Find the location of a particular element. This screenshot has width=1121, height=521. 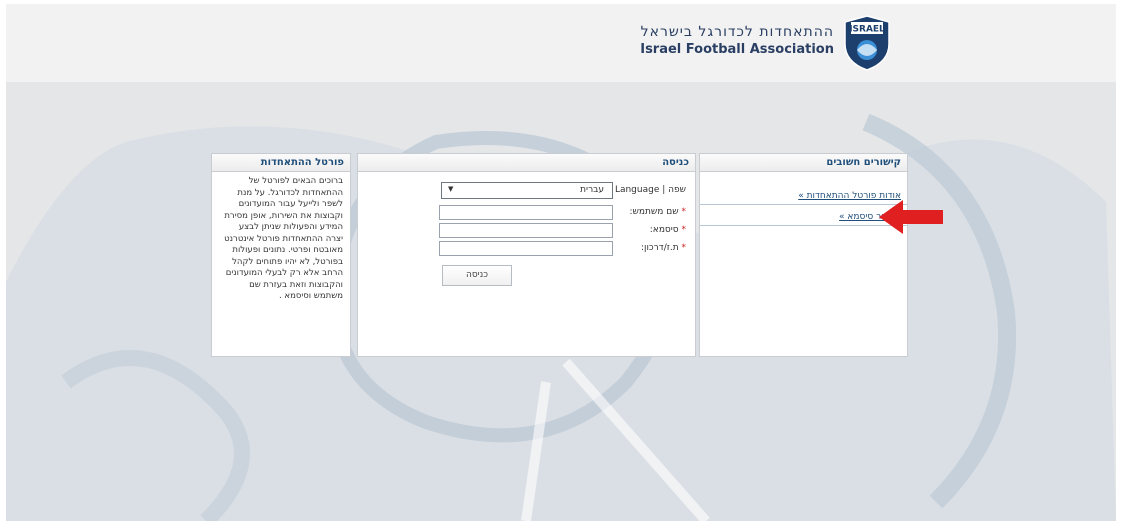

dropdown-arrow-icon: ▼ is located at coordinates (451, 189).